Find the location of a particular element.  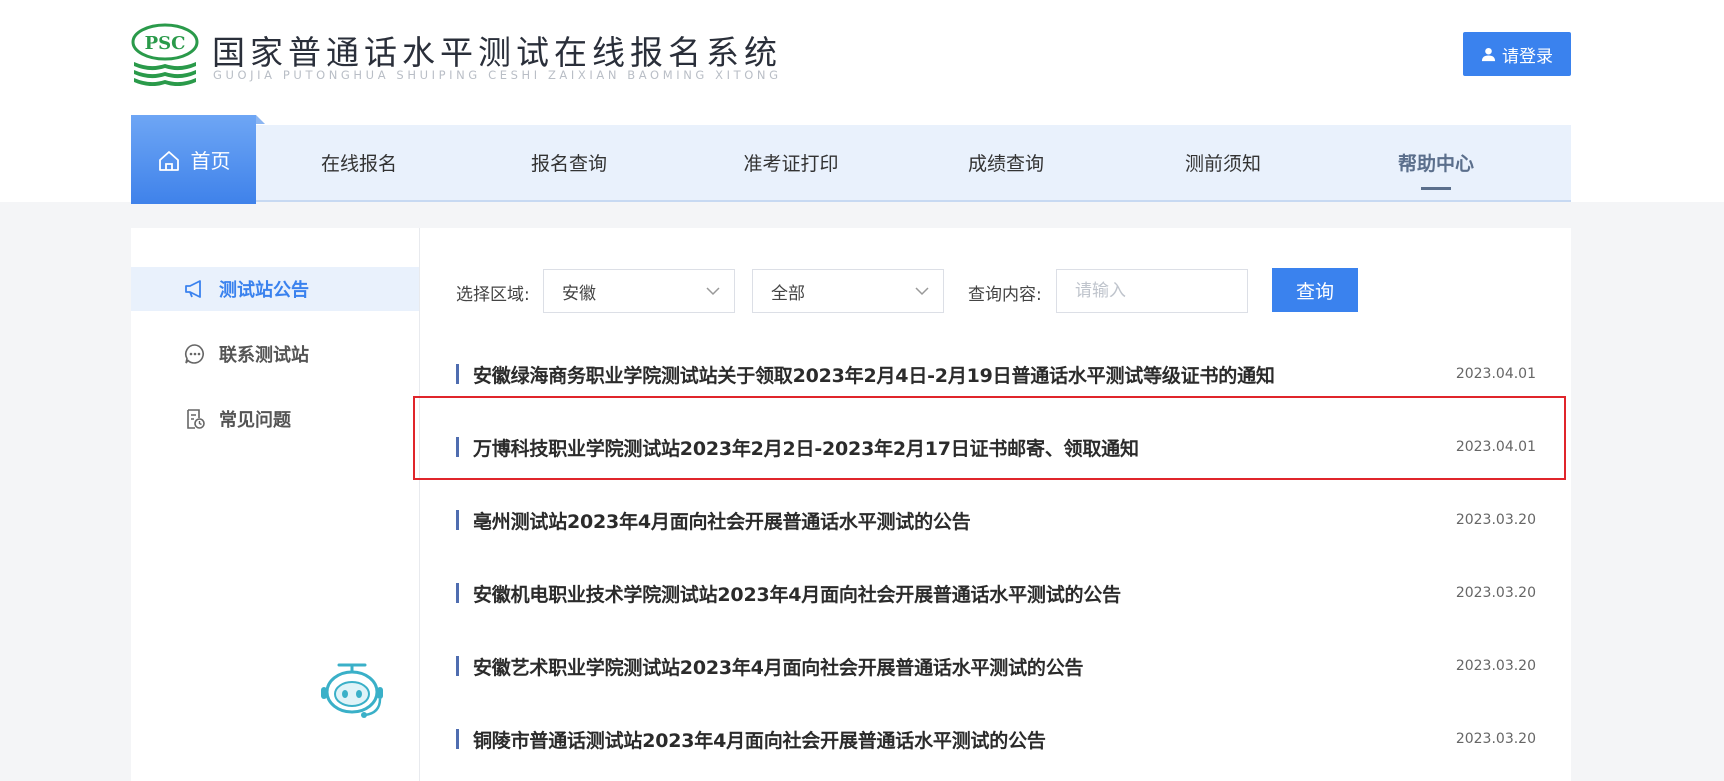

main-nav: 首页 在线报名 报名查询 准考证打印 成绩查询 测前须知 帮助中心 is located at coordinates (851, 159).